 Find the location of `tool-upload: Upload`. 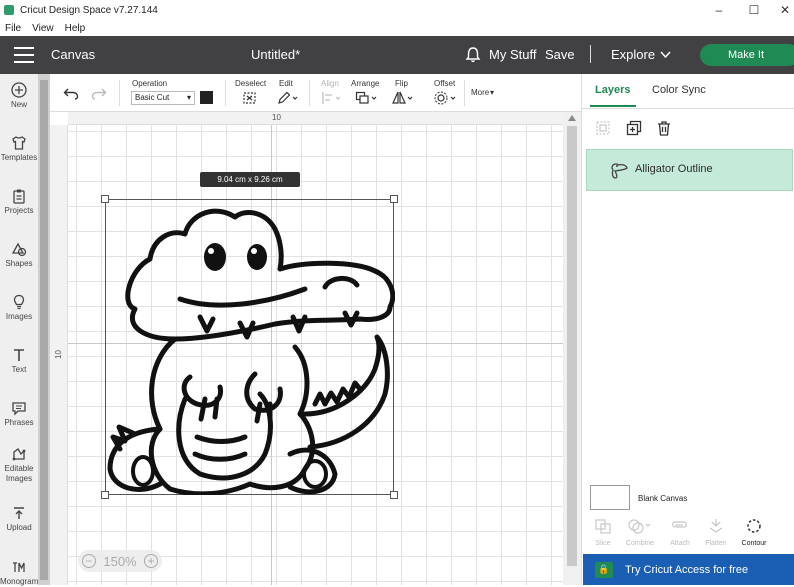

tool-upload: Upload is located at coordinates (19, 519).